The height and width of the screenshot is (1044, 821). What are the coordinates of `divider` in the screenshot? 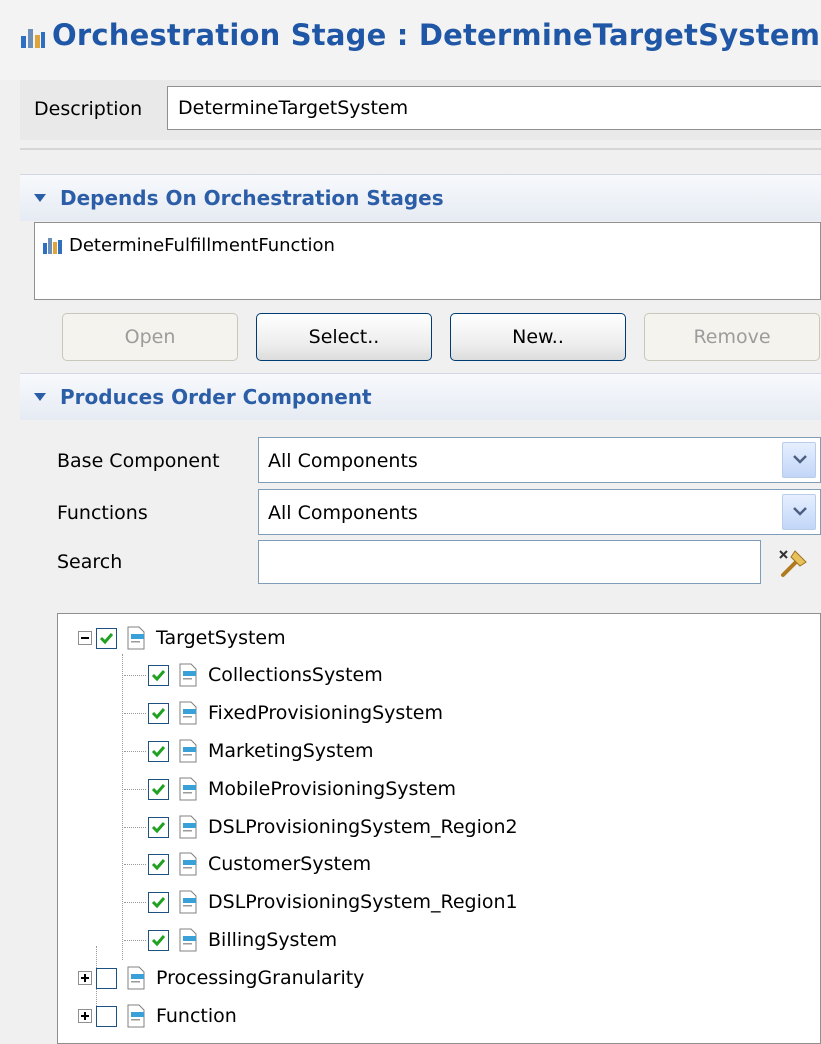 It's located at (420, 149).